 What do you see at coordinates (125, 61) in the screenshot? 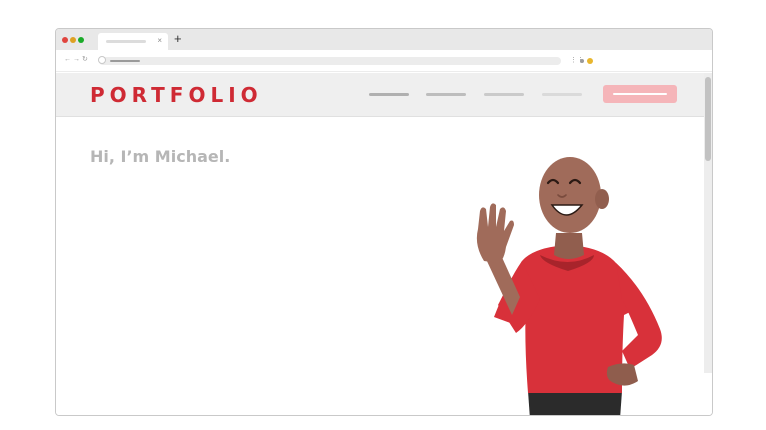
I see `url-text-placeholder` at bounding box center [125, 61].